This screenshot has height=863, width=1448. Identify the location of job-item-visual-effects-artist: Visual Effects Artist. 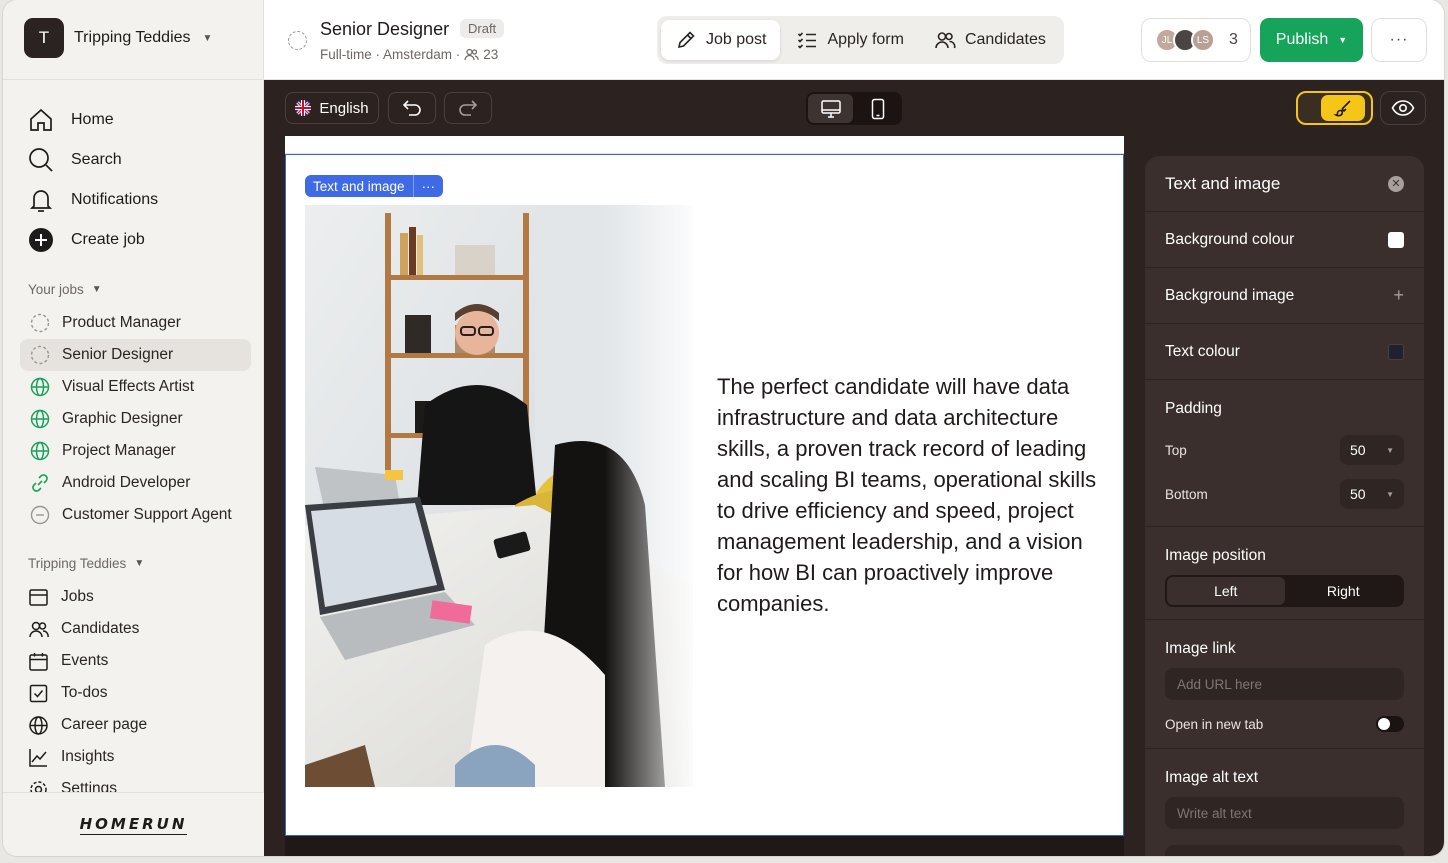
(135, 387).